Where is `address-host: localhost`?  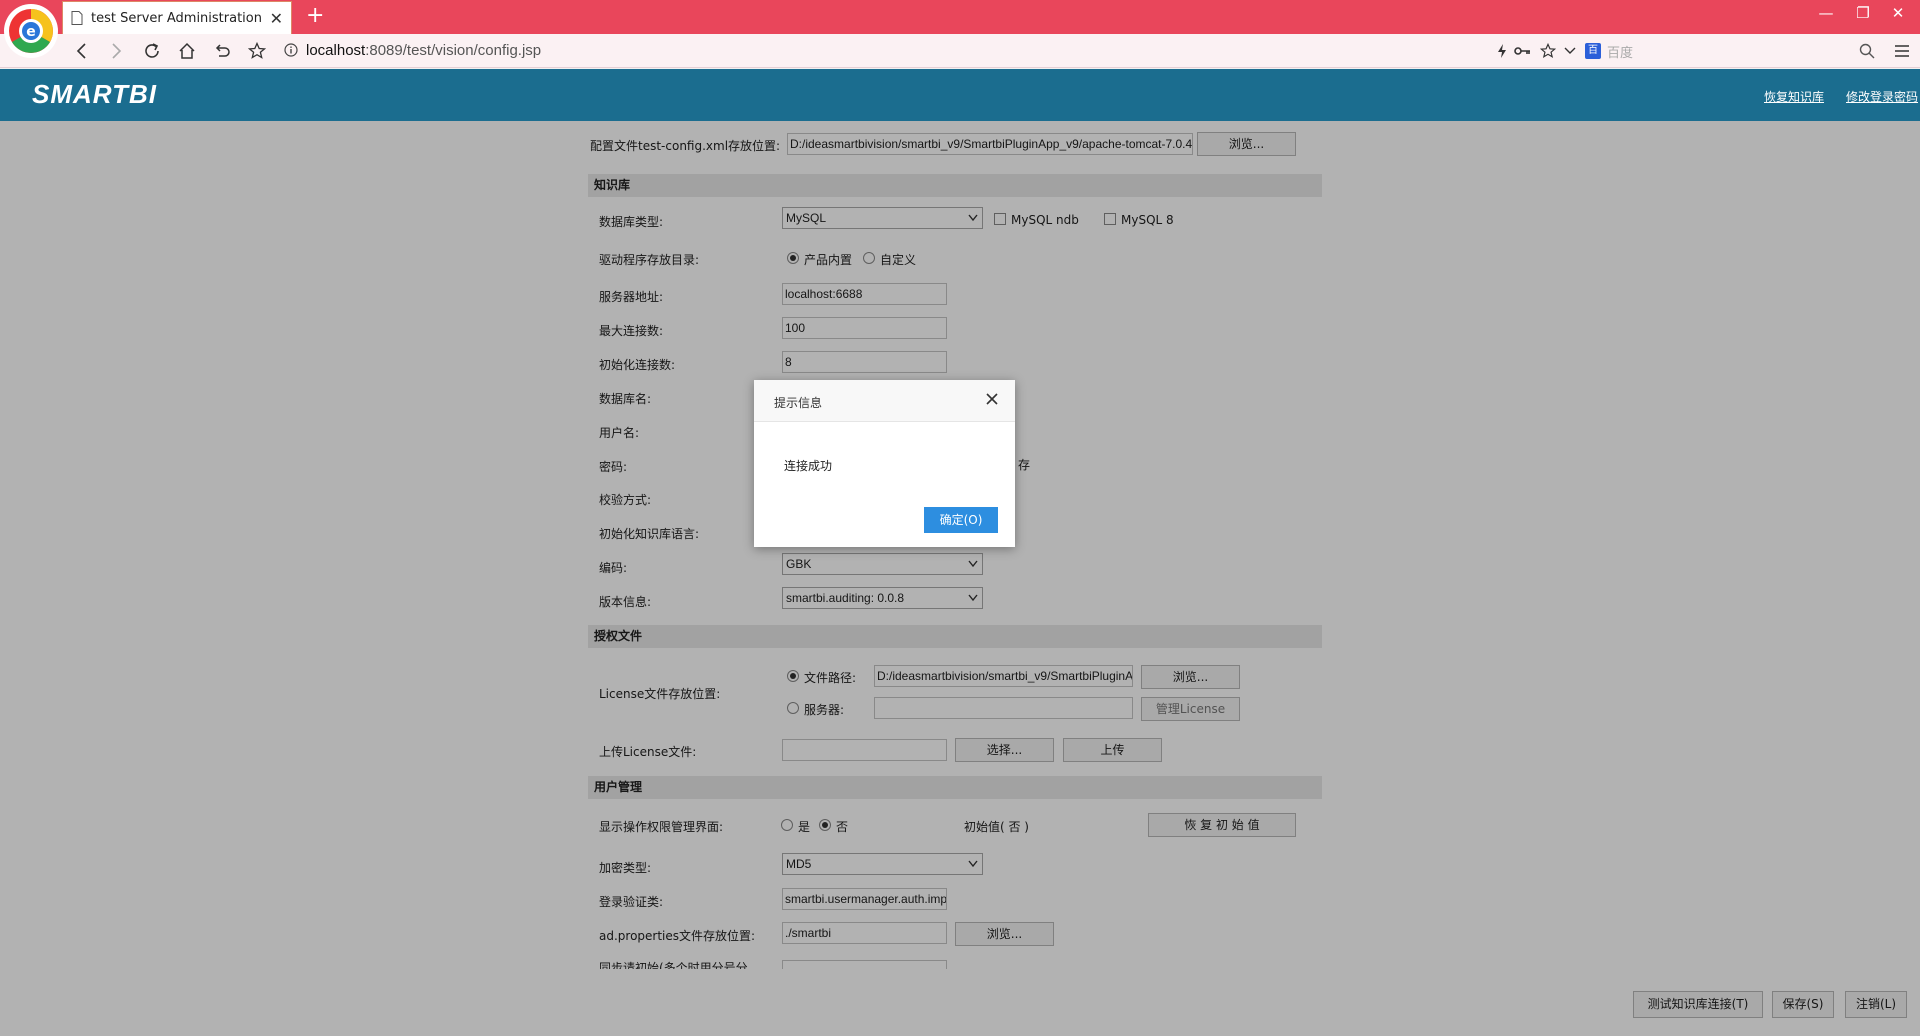
address-host: localhost is located at coordinates (336, 50).